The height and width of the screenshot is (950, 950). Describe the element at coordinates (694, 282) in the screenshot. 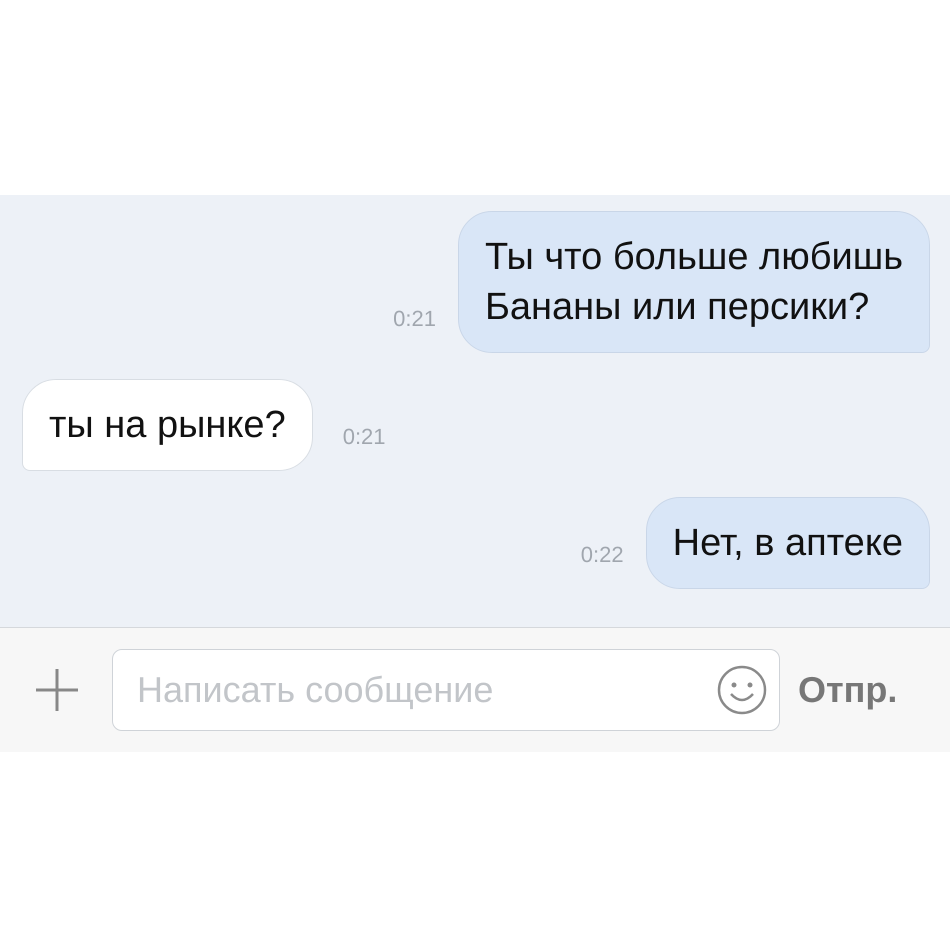

I see `message-bubble: Ты что больше любишь Бананы или персики?` at that location.